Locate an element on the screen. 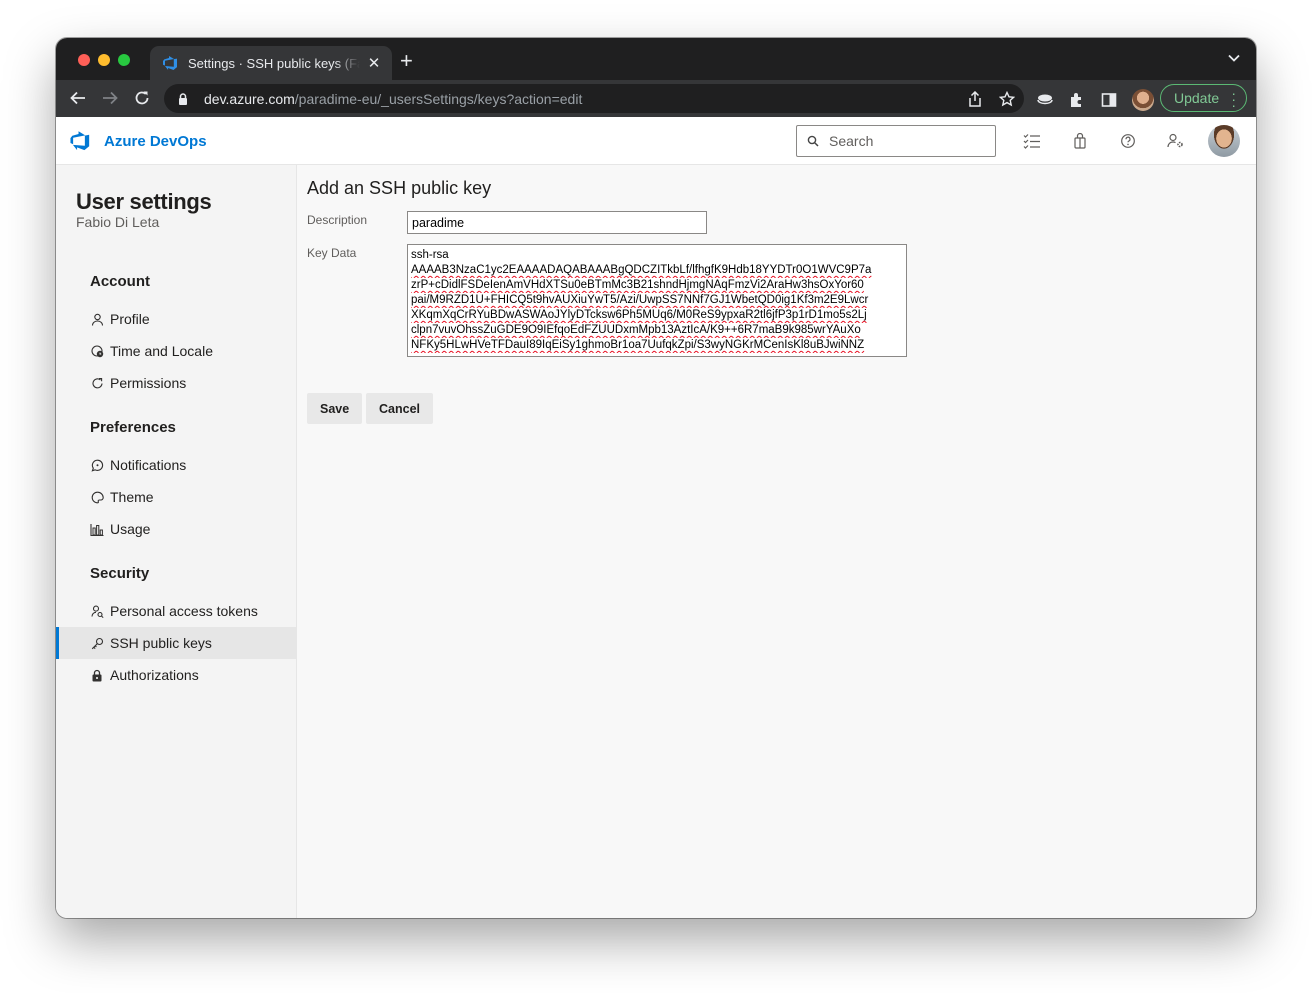 The width and height of the screenshot is (1312, 993). tab-close-icon: ✕ is located at coordinates (374, 63).